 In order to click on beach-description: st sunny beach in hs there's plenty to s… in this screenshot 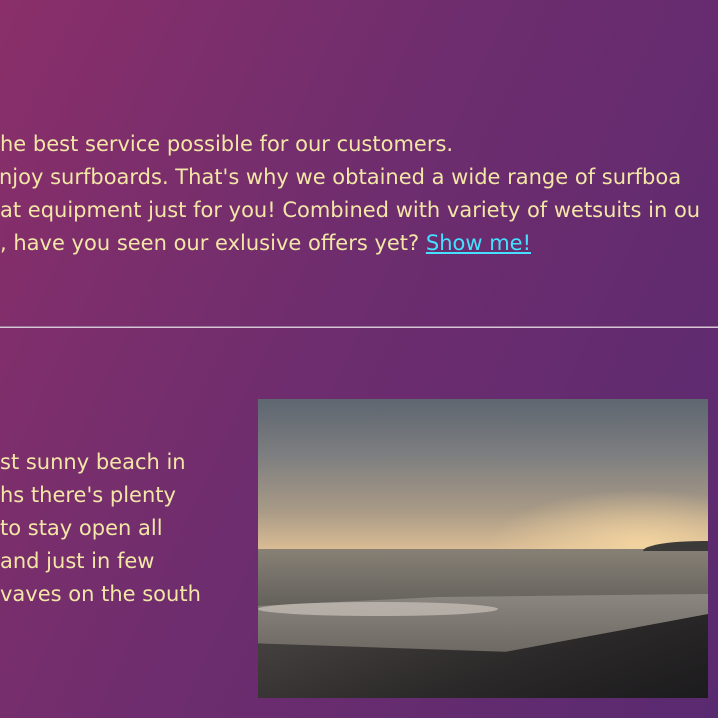, I will do `click(115, 528)`.